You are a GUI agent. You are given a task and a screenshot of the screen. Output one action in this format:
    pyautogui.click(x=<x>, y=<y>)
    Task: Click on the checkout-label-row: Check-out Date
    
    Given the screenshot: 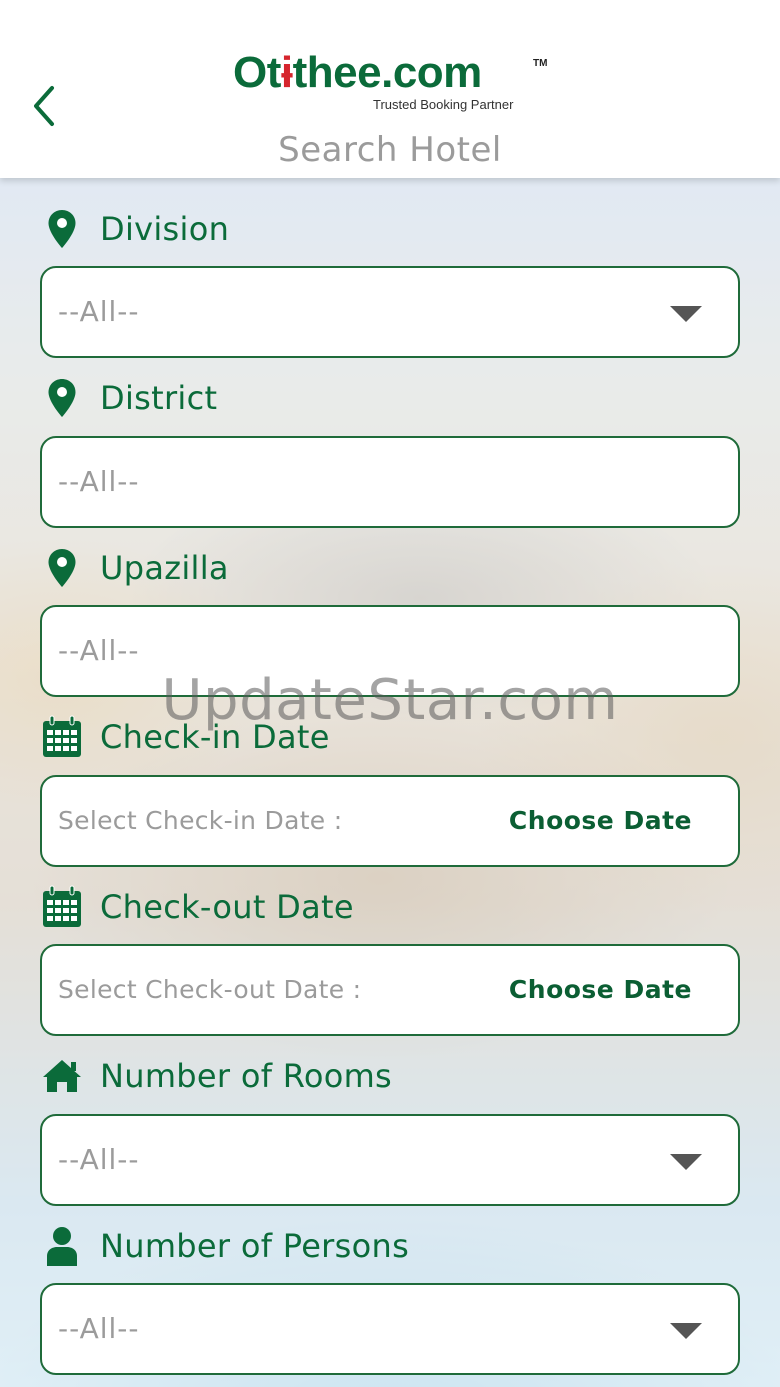 What is the action you would take?
    pyautogui.click(x=197, y=907)
    